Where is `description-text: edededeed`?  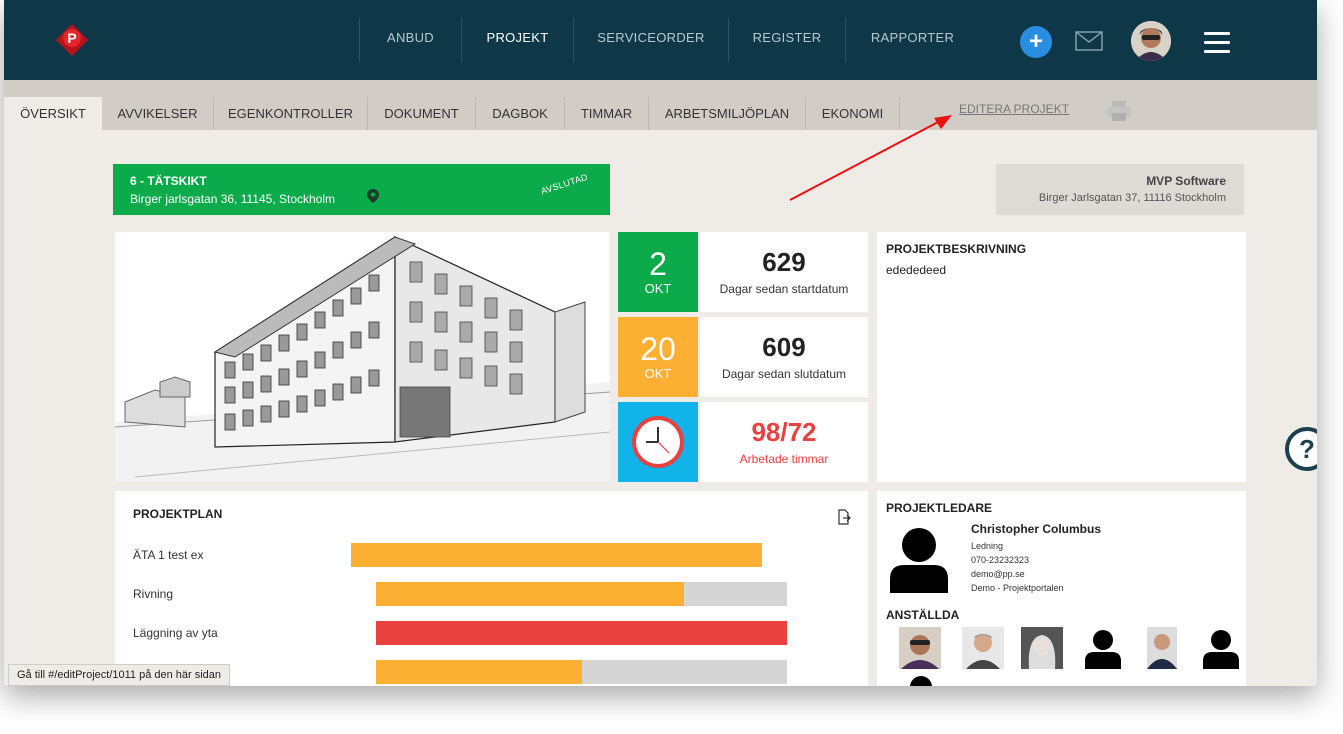 description-text: edededeed is located at coordinates (916, 270).